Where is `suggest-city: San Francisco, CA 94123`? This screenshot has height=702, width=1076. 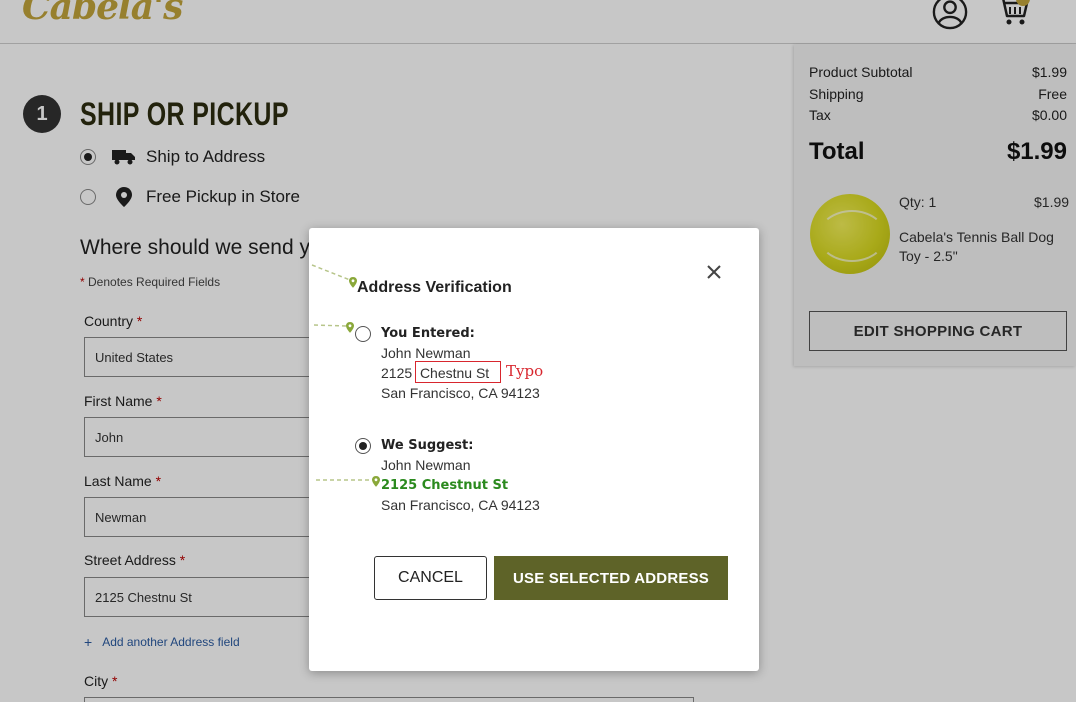
suggest-city: San Francisco, CA 94123 is located at coordinates (460, 505).